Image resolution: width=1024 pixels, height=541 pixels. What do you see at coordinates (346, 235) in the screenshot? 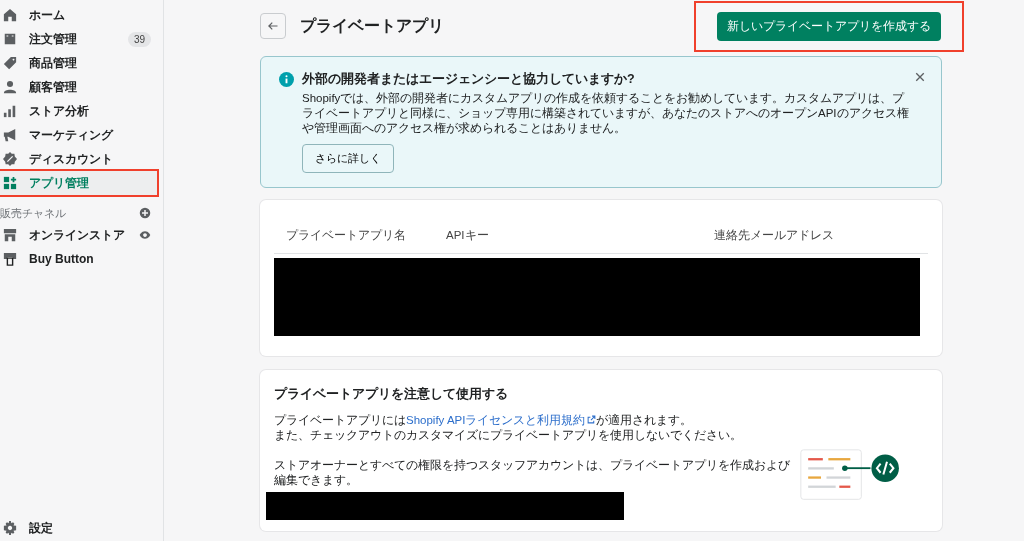
I see `column-header: プライベートアプリ名` at bounding box center [346, 235].